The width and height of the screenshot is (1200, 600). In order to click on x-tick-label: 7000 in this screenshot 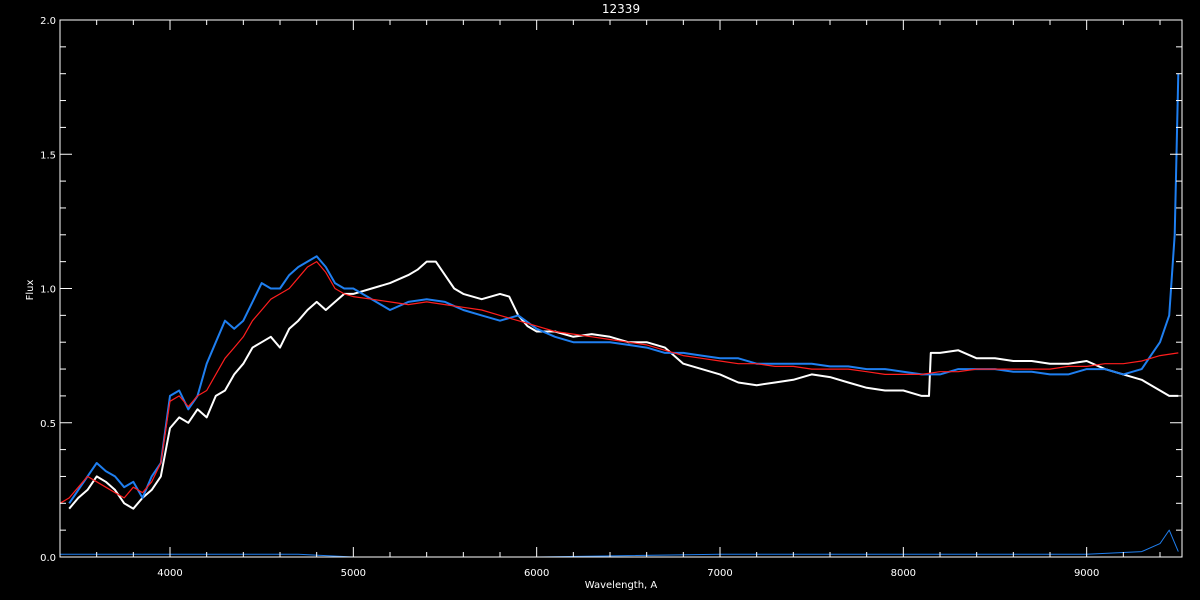, I will do `click(719, 573)`.